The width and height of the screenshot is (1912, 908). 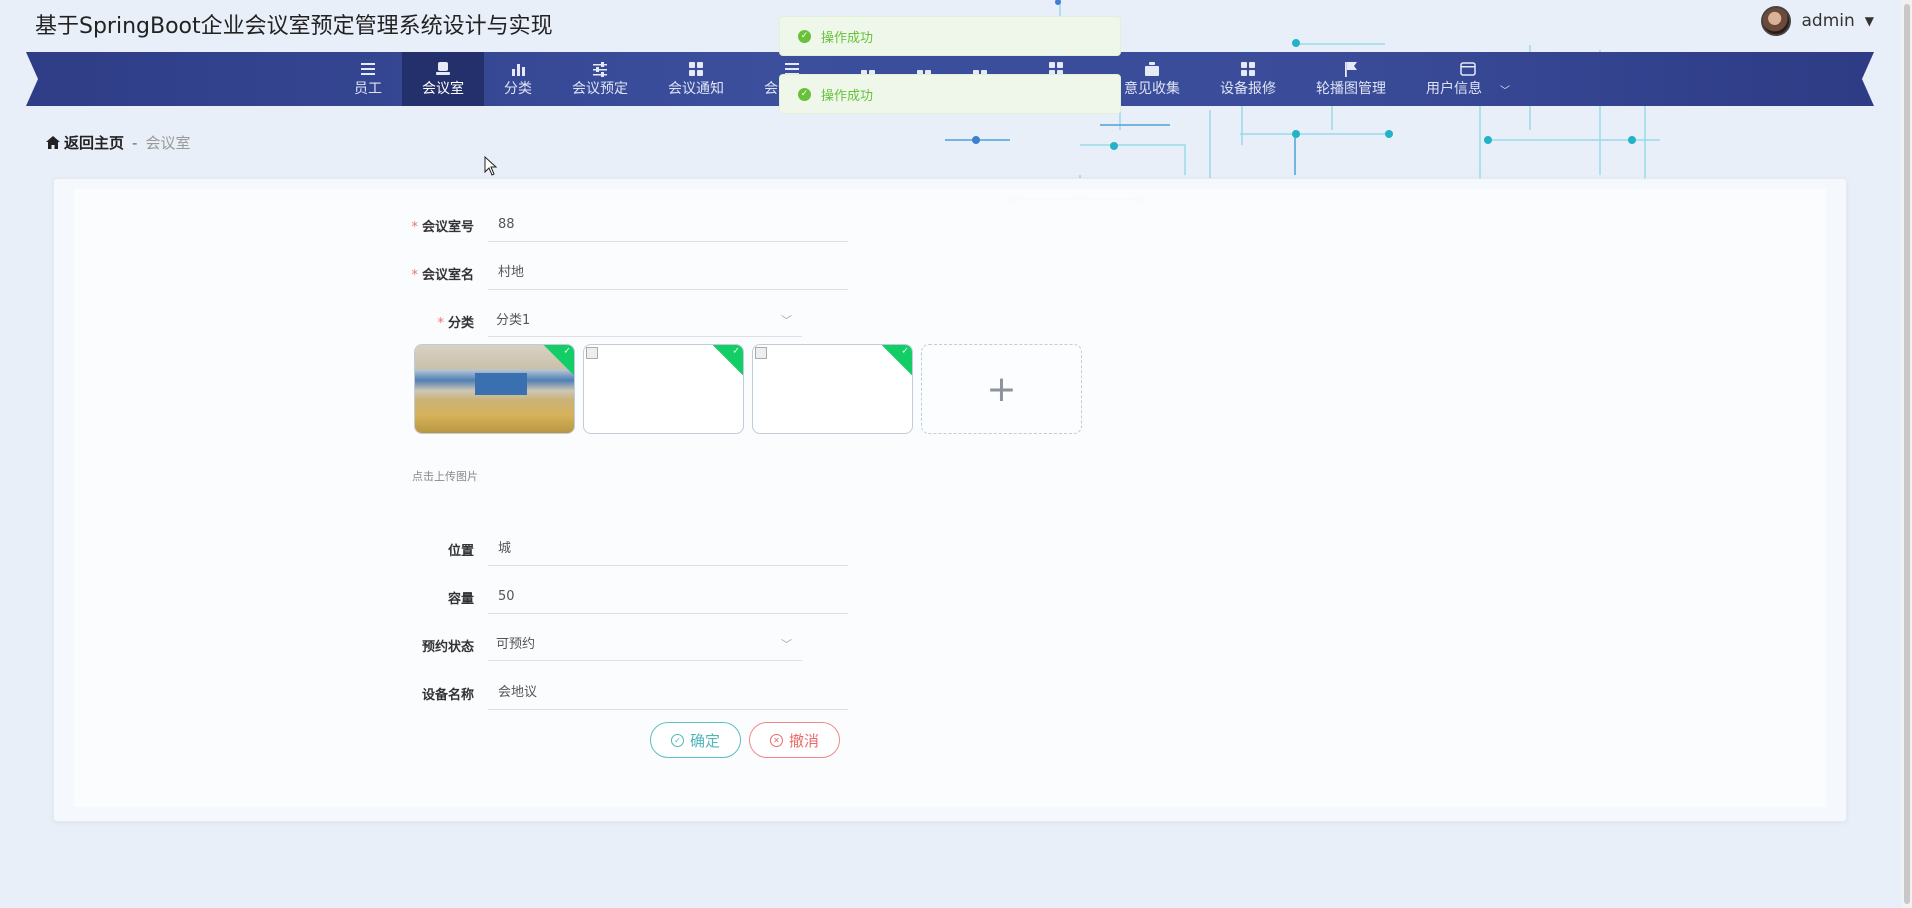 I want to click on location-label: 位置, so click(x=460, y=551).